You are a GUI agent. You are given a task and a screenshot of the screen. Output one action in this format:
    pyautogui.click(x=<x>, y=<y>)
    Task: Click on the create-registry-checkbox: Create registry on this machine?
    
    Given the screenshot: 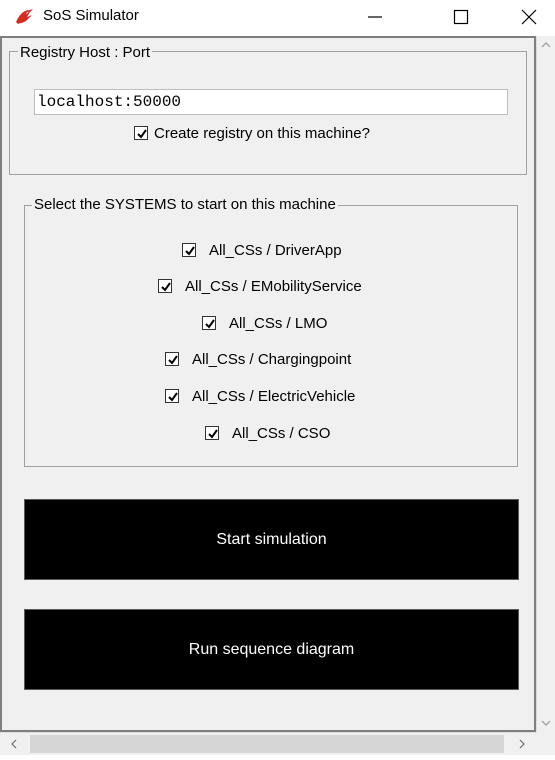 What is the action you would take?
    pyautogui.click(x=279, y=134)
    